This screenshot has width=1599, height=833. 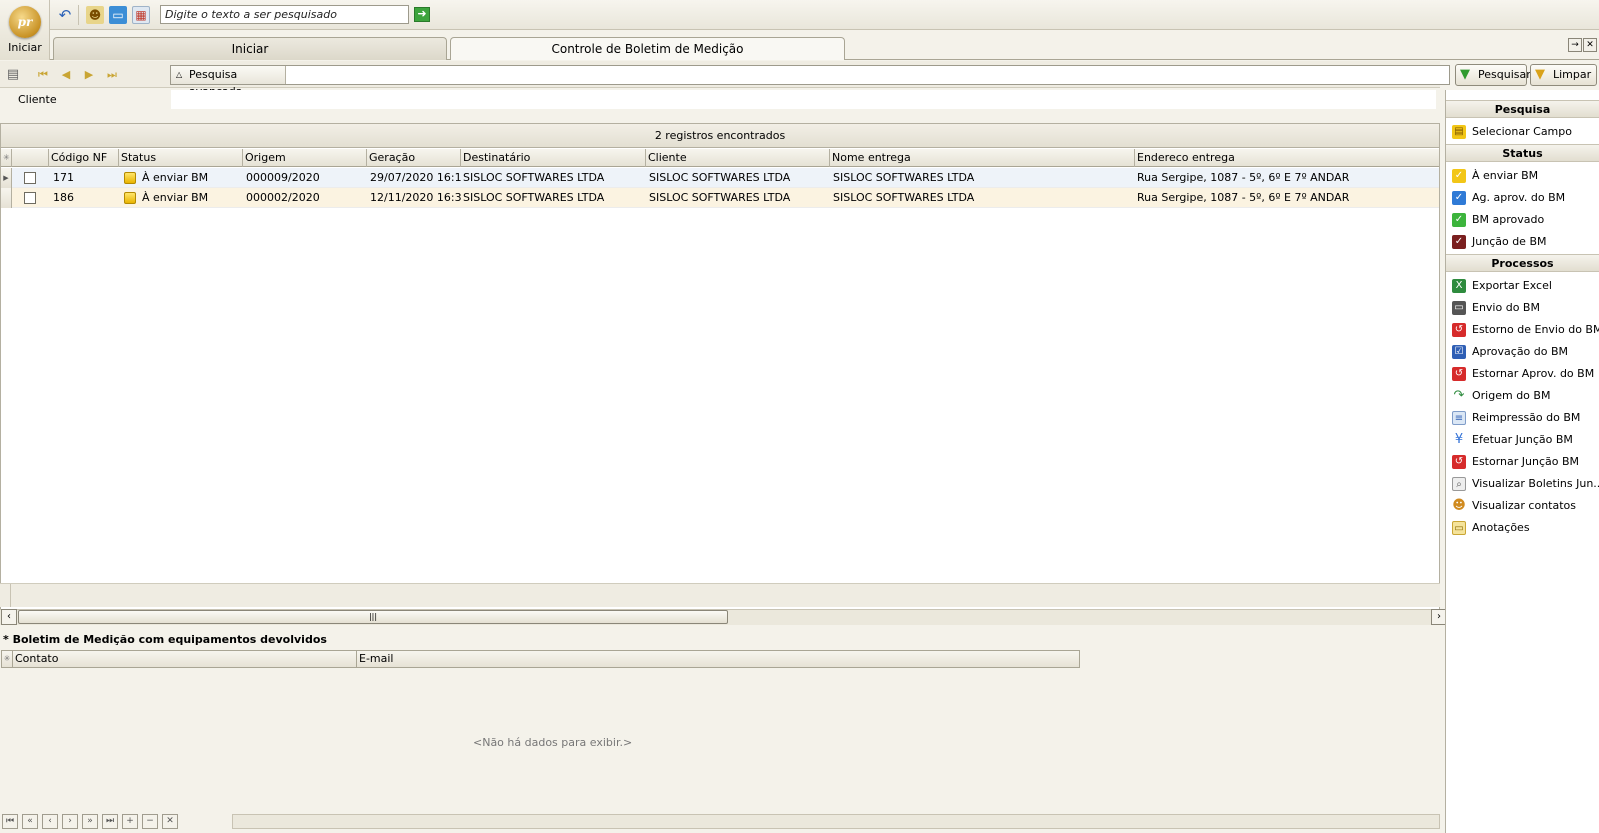 What do you see at coordinates (1459, 352) in the screenshot?
I see `approve-icon: ☑` at bounding box center [1459, 352].